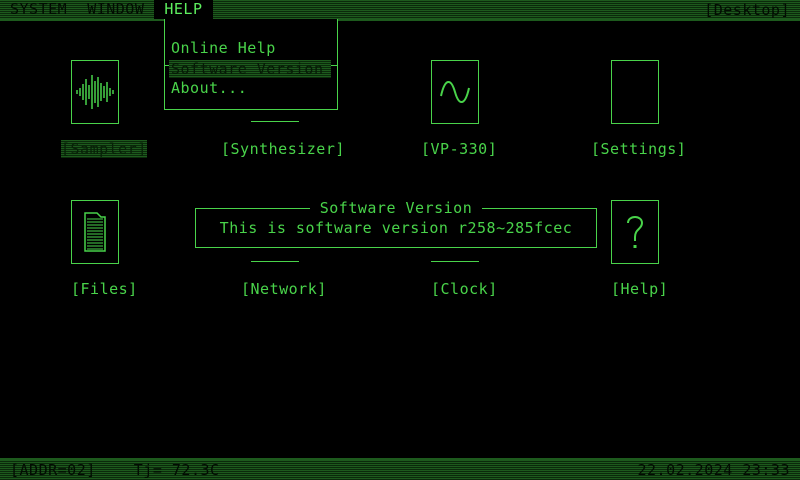  Describe the element at coordinates (250, 69) in the screenshot. I see `menu-item-software-version: Software Version` at that location.